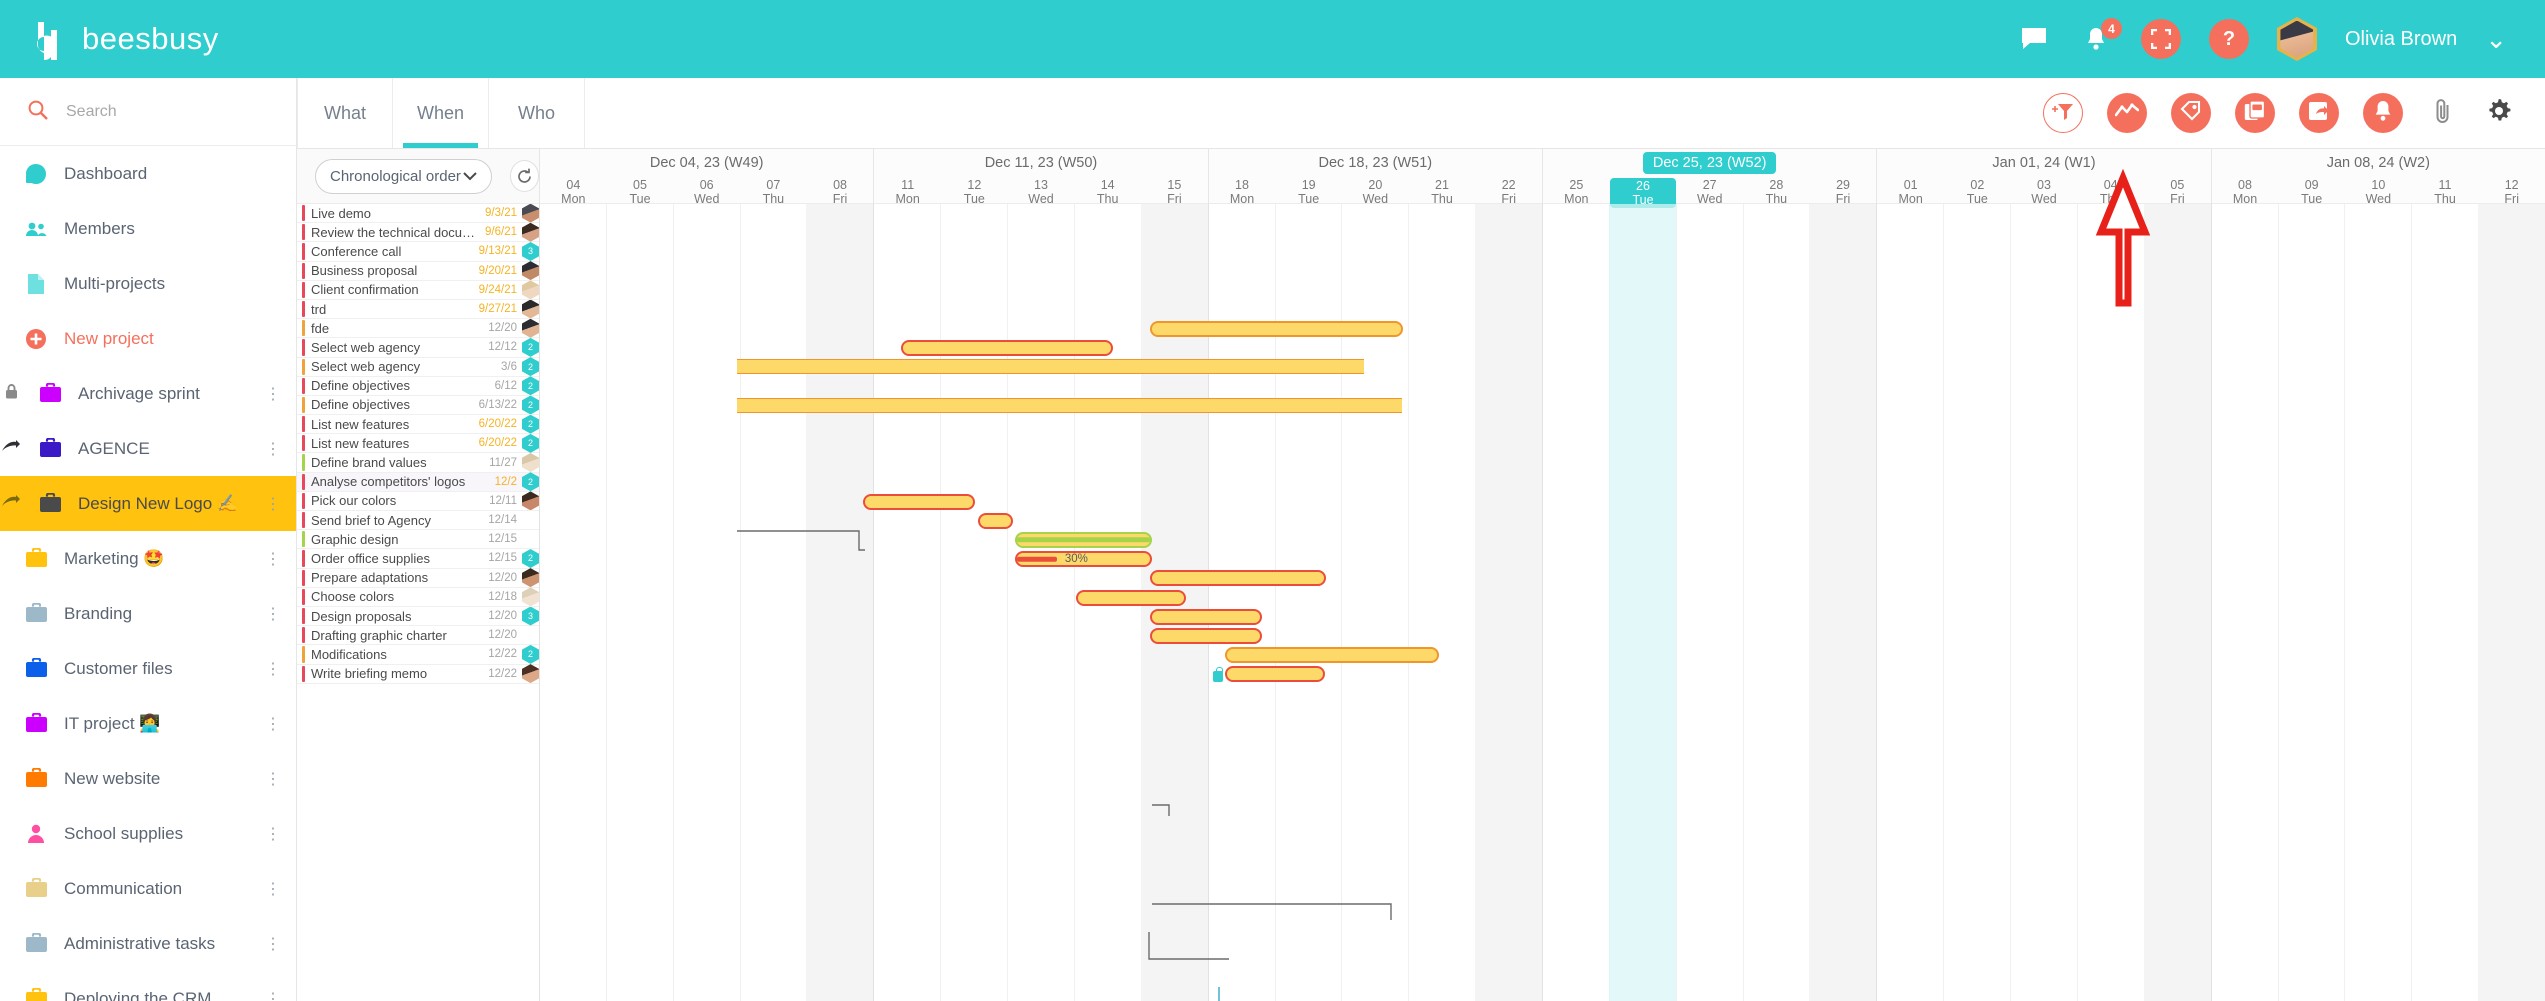 This screenshot has width=2545, height=1001. What do you see at coordinates (2127, 113) in the screenshot?
I see `activity-button` at bounding box center [2127, 113].